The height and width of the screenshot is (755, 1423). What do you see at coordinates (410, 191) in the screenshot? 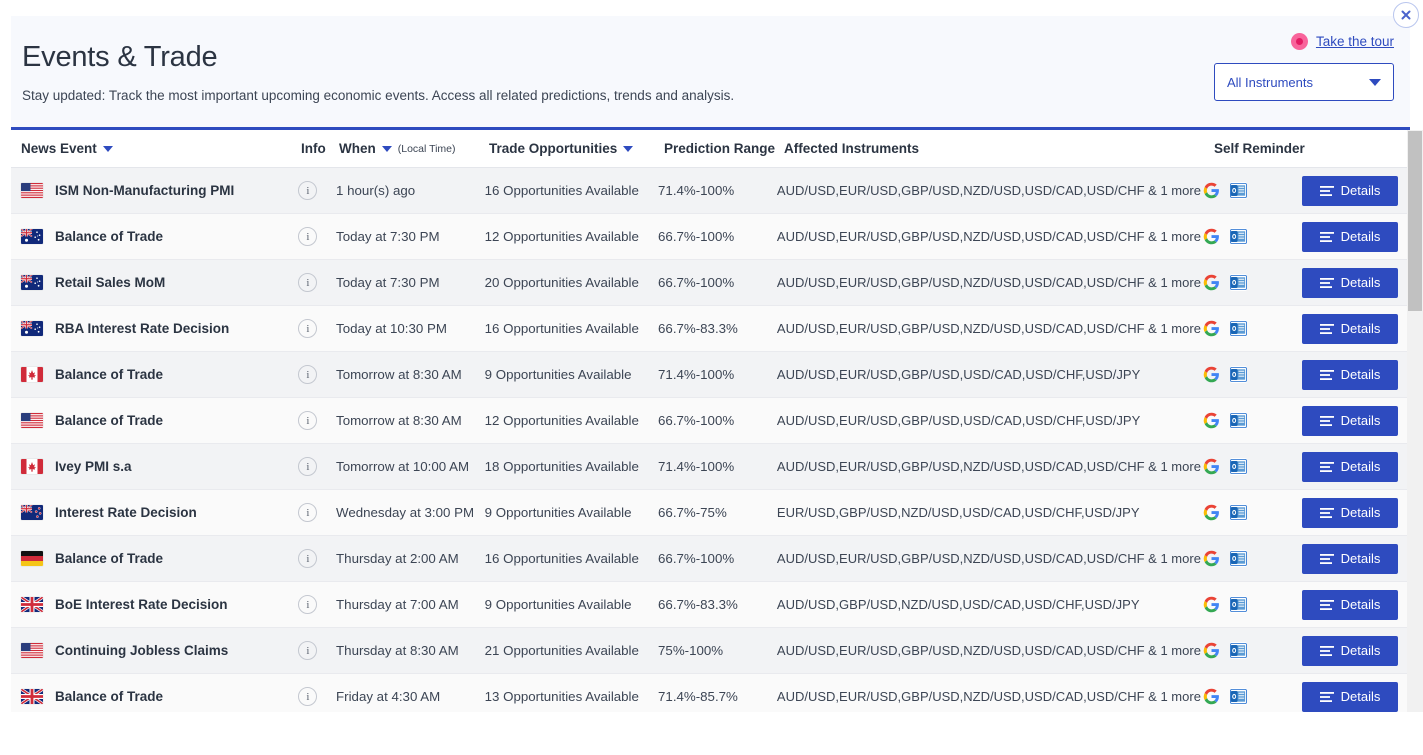
I see `cell-when: 1 hour(s) ago` at bounding box center [410, 191].